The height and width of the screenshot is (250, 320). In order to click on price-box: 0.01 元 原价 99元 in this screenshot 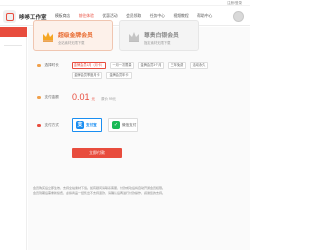, I will do `click(94, 97)`.